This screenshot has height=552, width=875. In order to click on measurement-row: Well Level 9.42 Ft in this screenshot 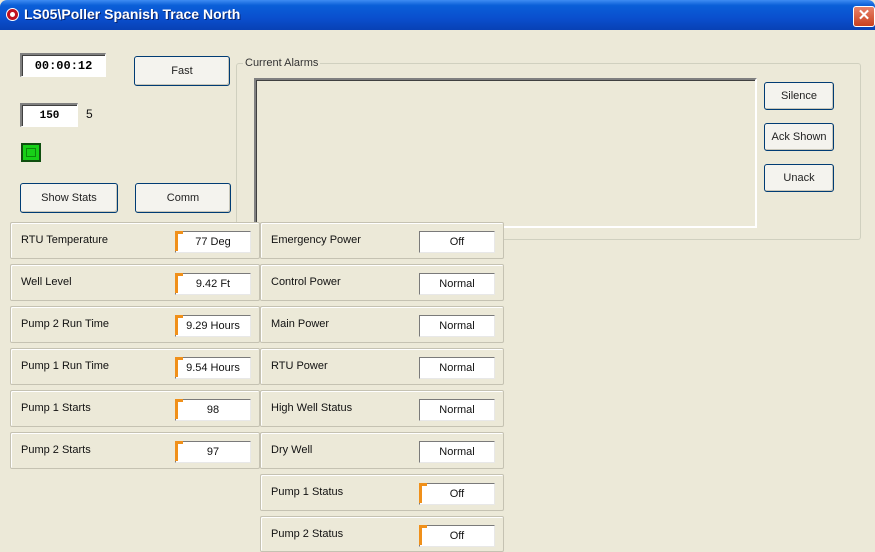, I will do `click(135, 282)`.